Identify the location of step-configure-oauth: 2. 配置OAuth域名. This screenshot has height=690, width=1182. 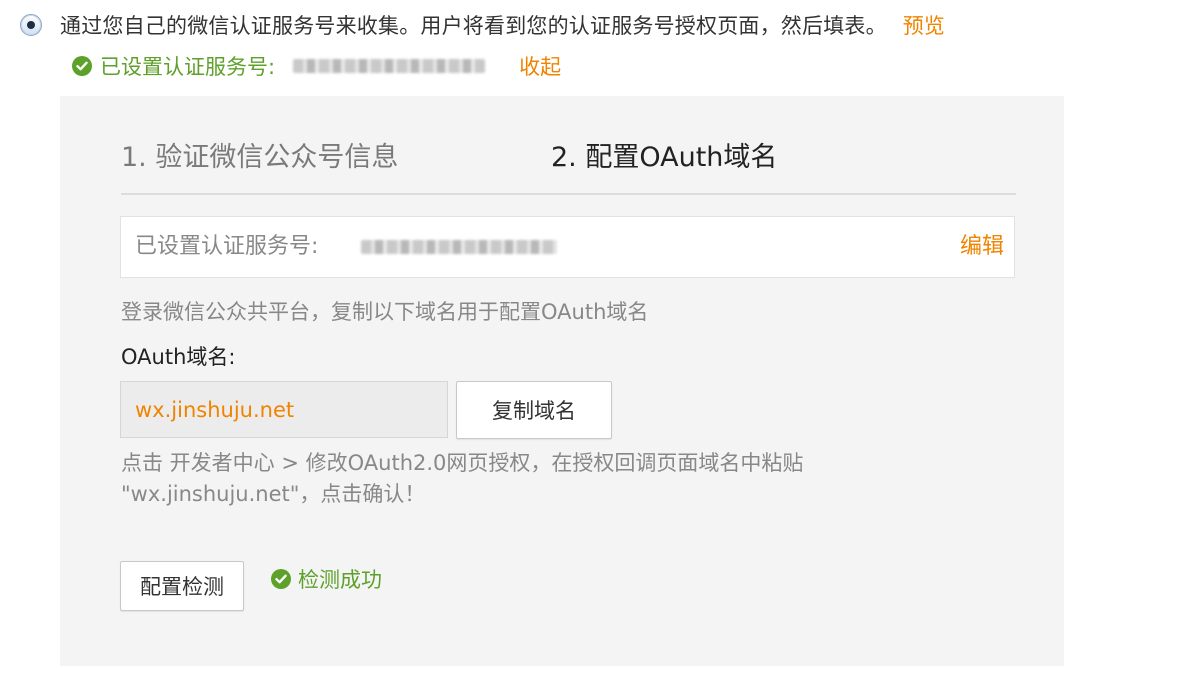
(664, 158).